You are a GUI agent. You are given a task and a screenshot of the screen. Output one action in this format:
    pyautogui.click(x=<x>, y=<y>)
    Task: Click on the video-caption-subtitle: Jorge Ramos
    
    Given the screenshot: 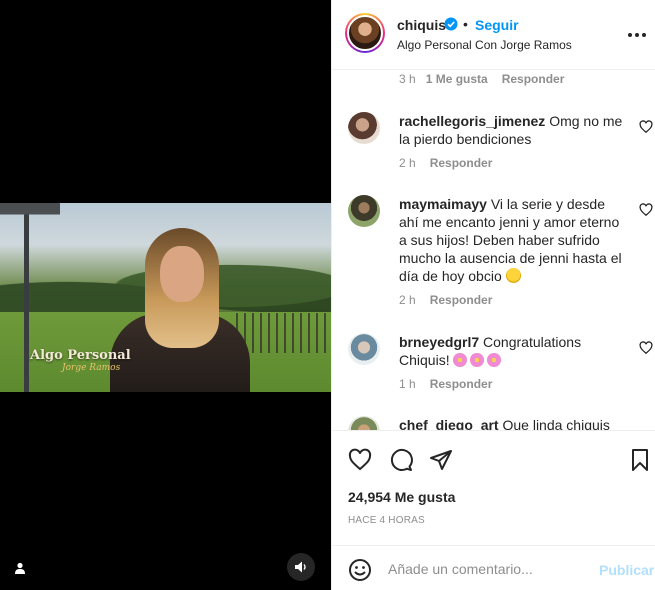 What is the action you would take?
    pyautogui.click(x=91, y=368)
    